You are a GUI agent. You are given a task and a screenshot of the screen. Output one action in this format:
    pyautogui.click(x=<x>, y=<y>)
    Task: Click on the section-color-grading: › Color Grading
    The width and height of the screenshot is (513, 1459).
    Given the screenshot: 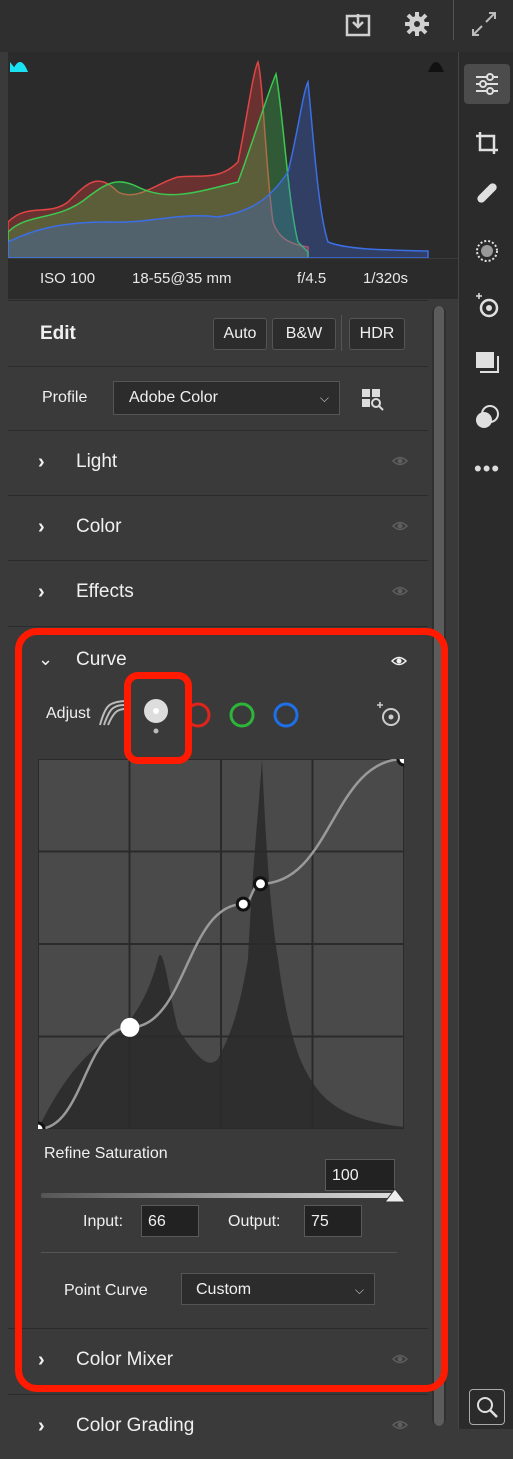 What is the action you would take?
    pyautogui.click(x=218, y=1426)
    